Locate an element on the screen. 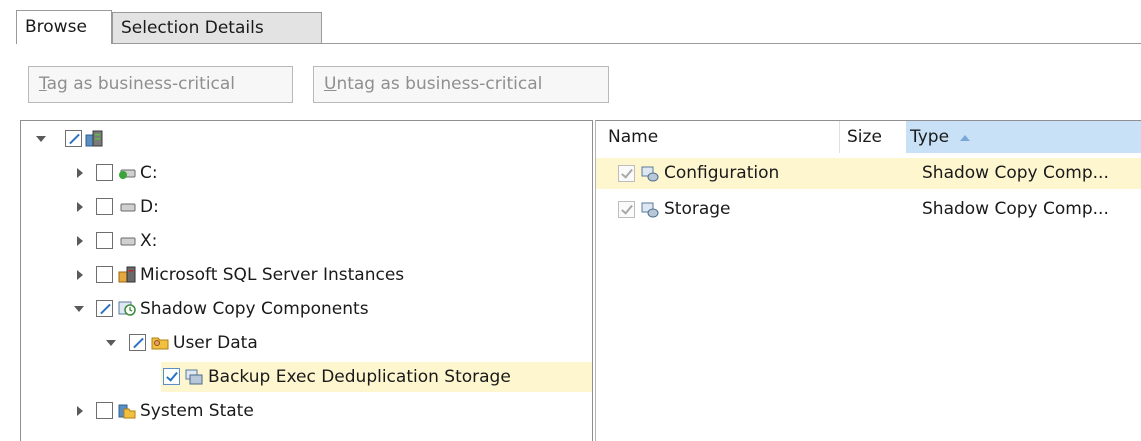 The image size is (1141, 441). tab-selection-details: Selection Details is located at coordinates (217, 27).